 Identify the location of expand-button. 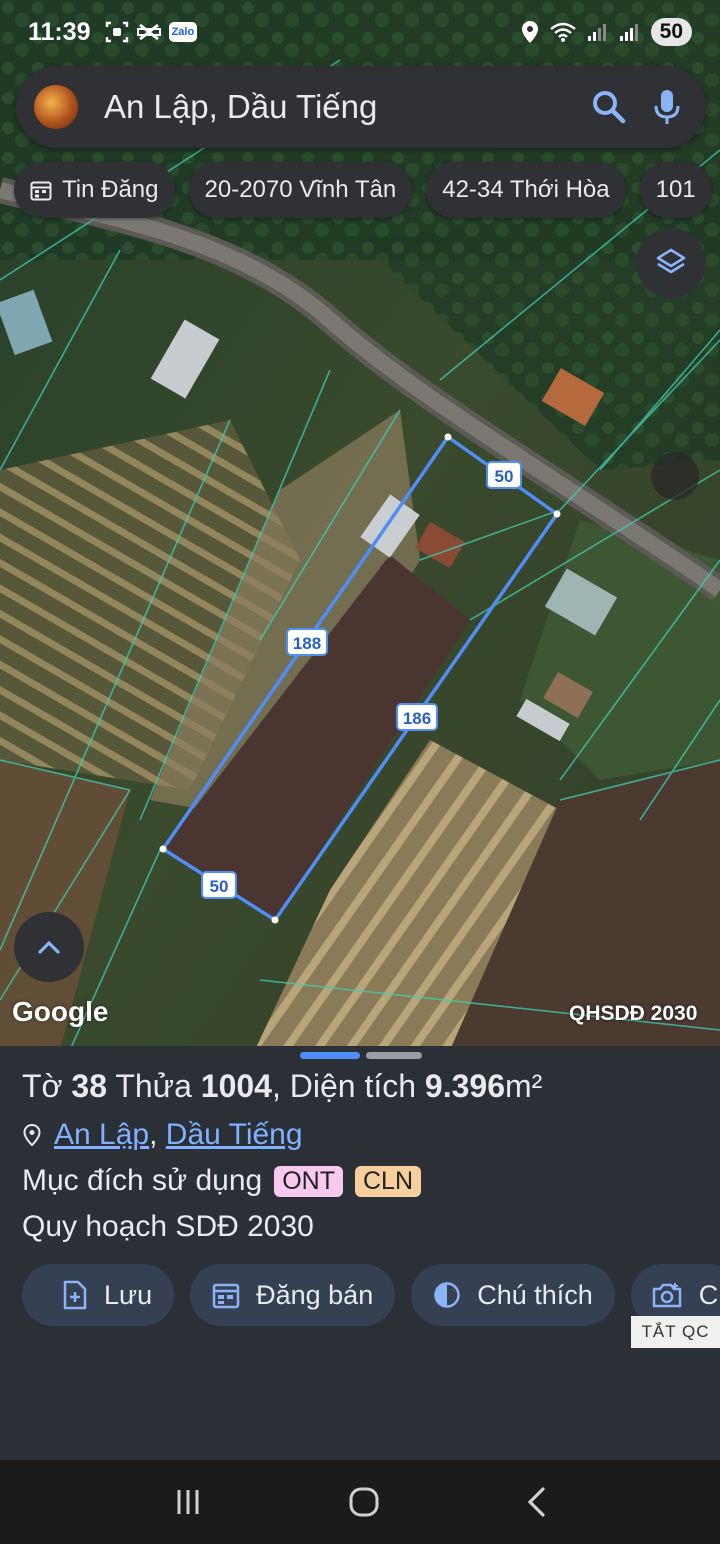
(49, 947).